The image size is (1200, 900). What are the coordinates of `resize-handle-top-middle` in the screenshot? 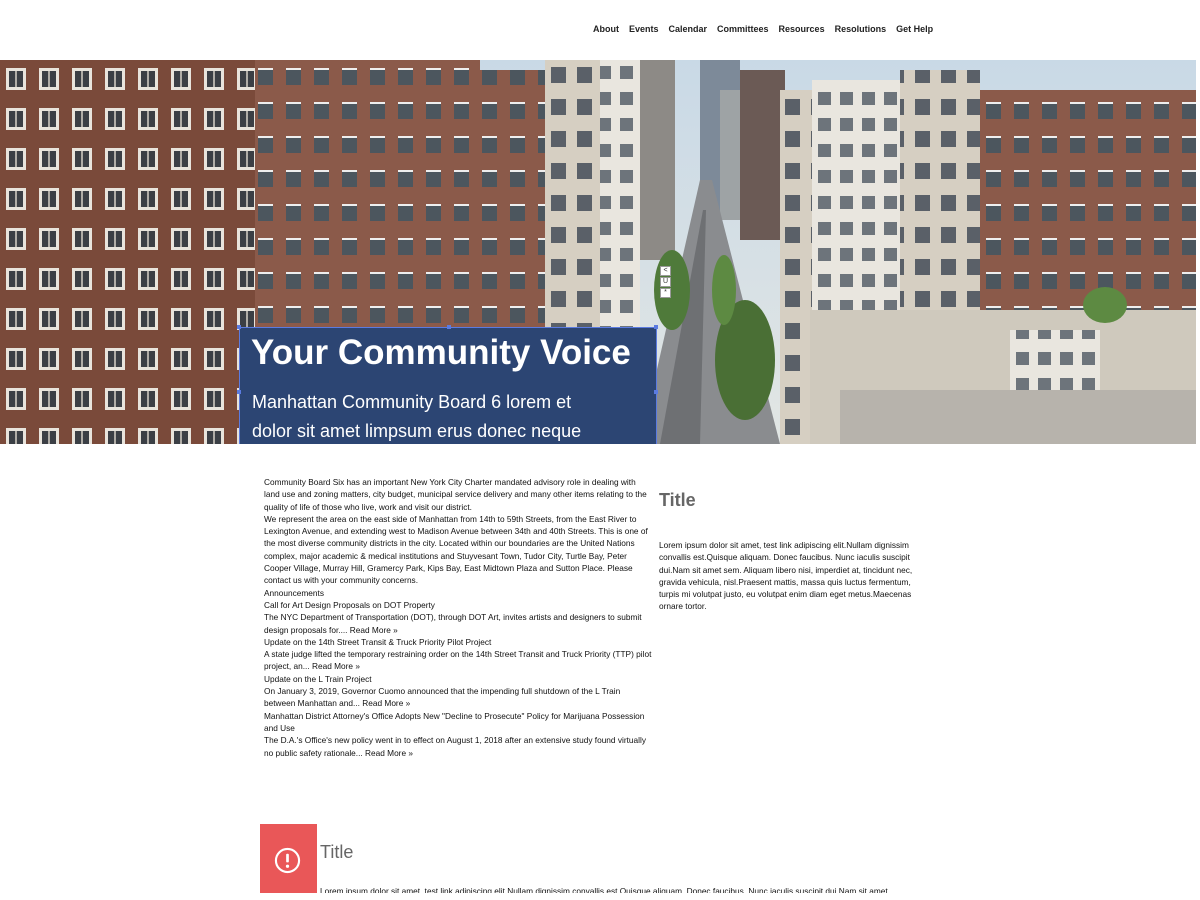 It's located at (449, 327).